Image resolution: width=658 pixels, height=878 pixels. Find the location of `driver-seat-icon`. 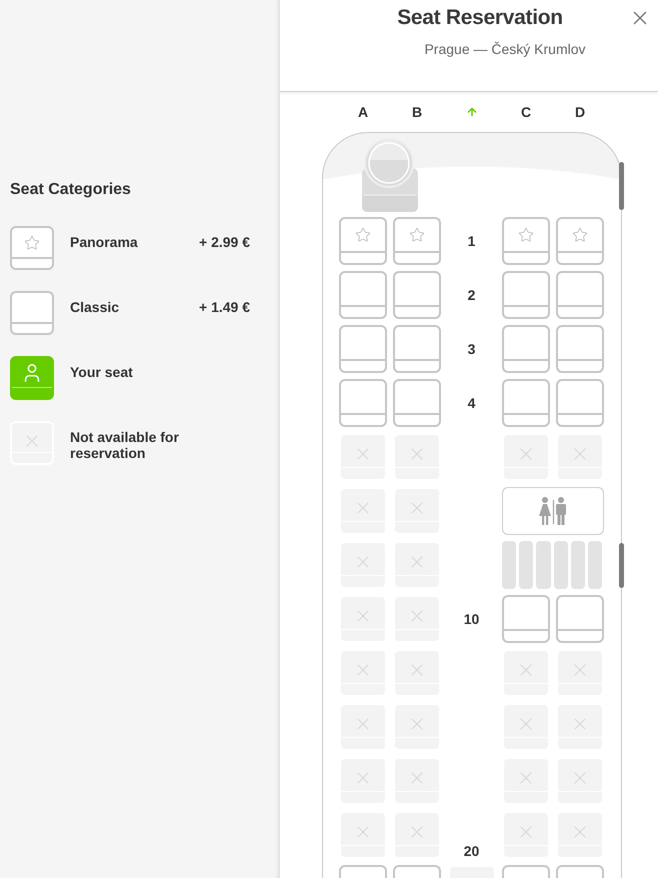

driver-seat-icon is located at coordinates (390, 175).